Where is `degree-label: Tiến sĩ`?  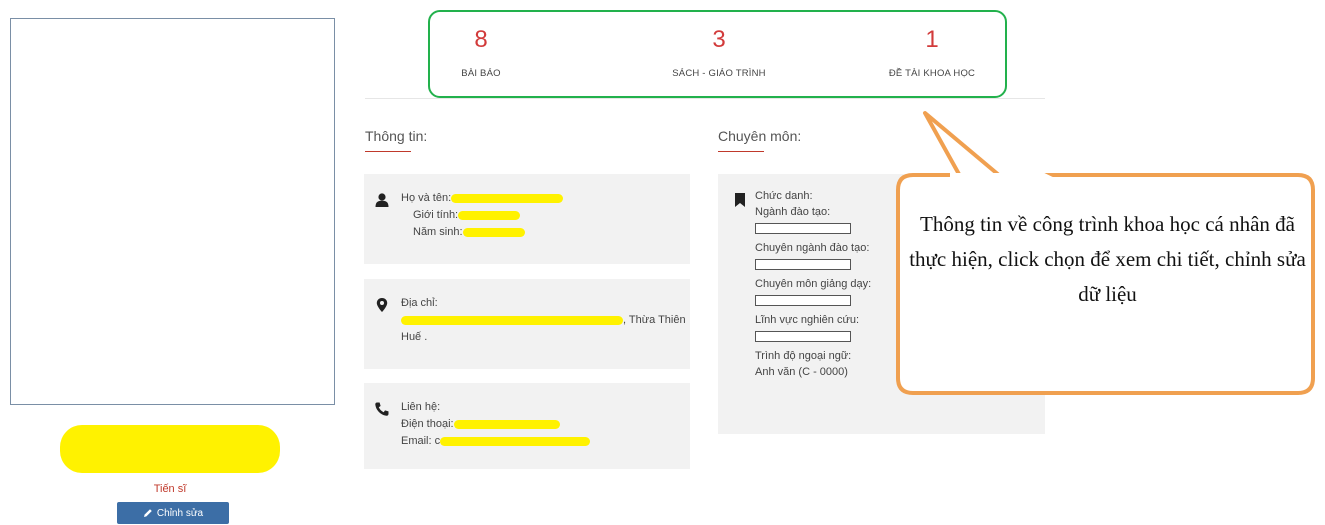 degree-label: Tiến sĩ is located at coordinates (170, 489).